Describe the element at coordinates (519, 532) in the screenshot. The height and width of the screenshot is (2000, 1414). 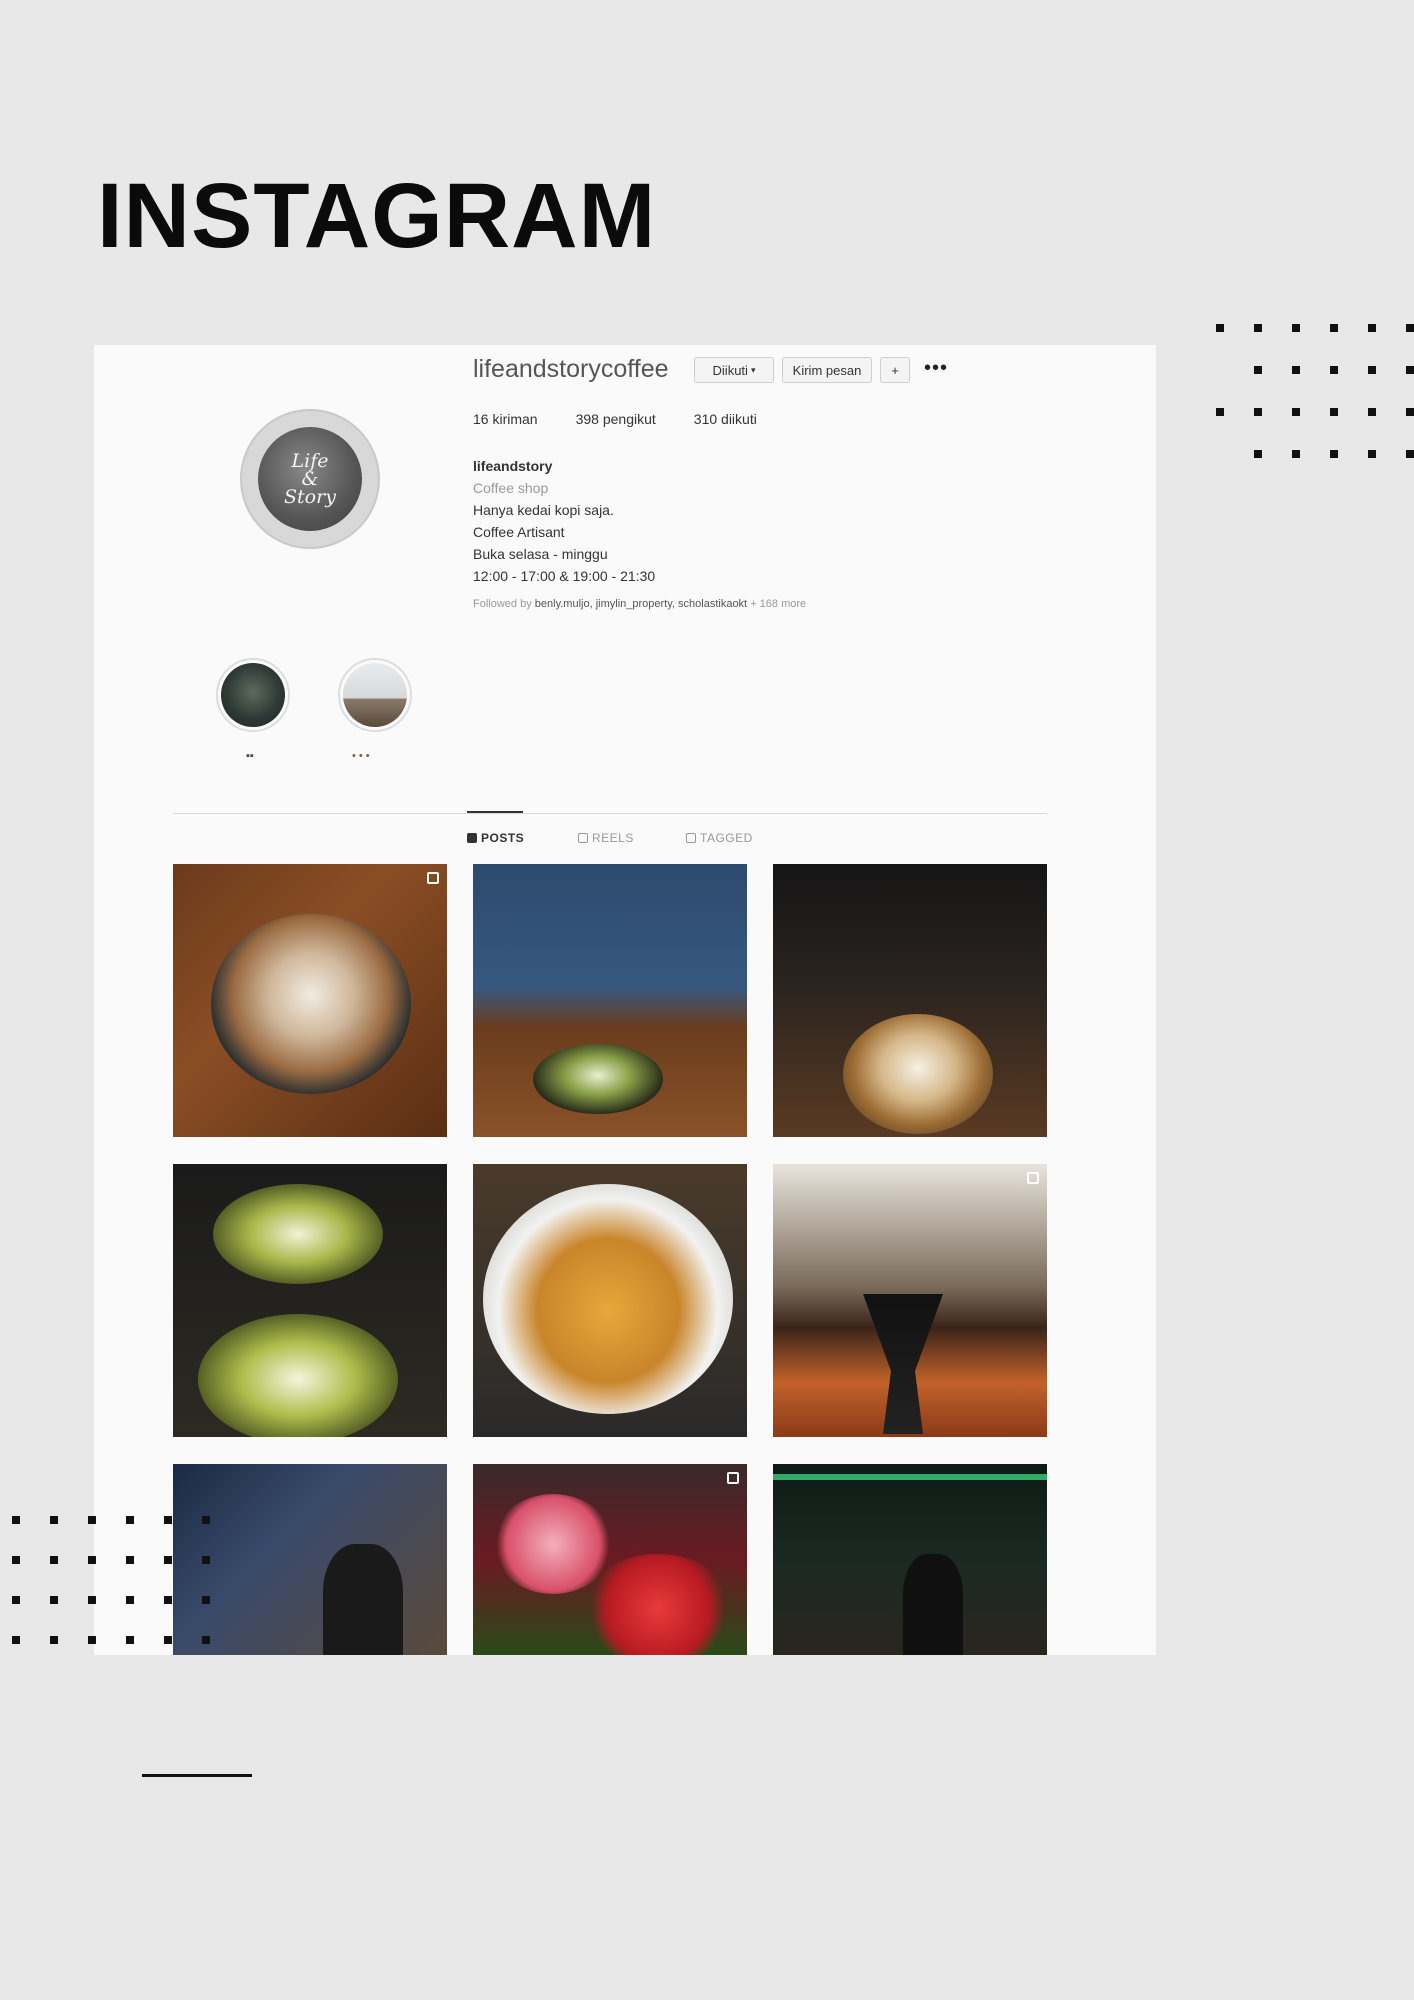
I see `bio-line: Coffee Artisant` at that location.